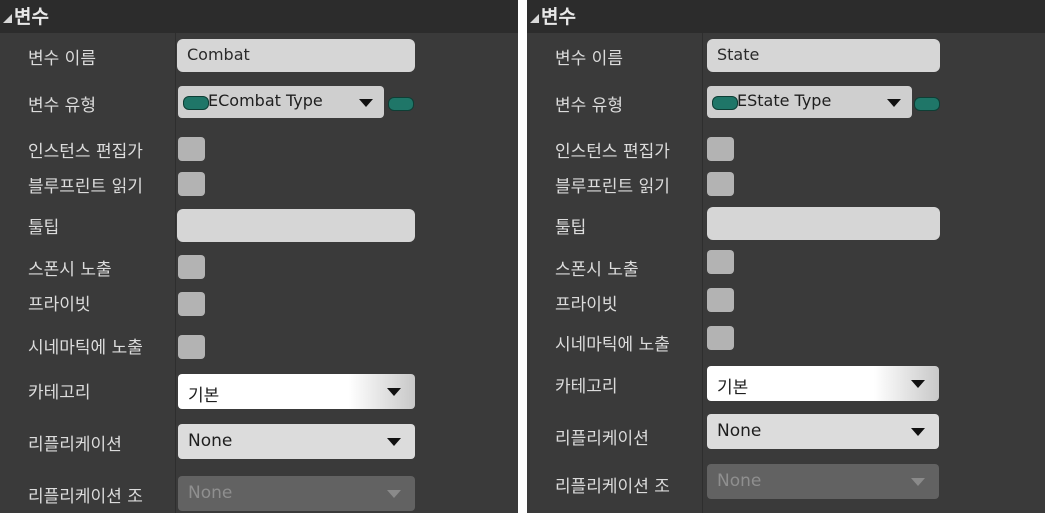 This screenshot has height=513, width=1045. Describe the element at coordinates (522, 256) in the screenshot. I see `panel-gap` at that location.